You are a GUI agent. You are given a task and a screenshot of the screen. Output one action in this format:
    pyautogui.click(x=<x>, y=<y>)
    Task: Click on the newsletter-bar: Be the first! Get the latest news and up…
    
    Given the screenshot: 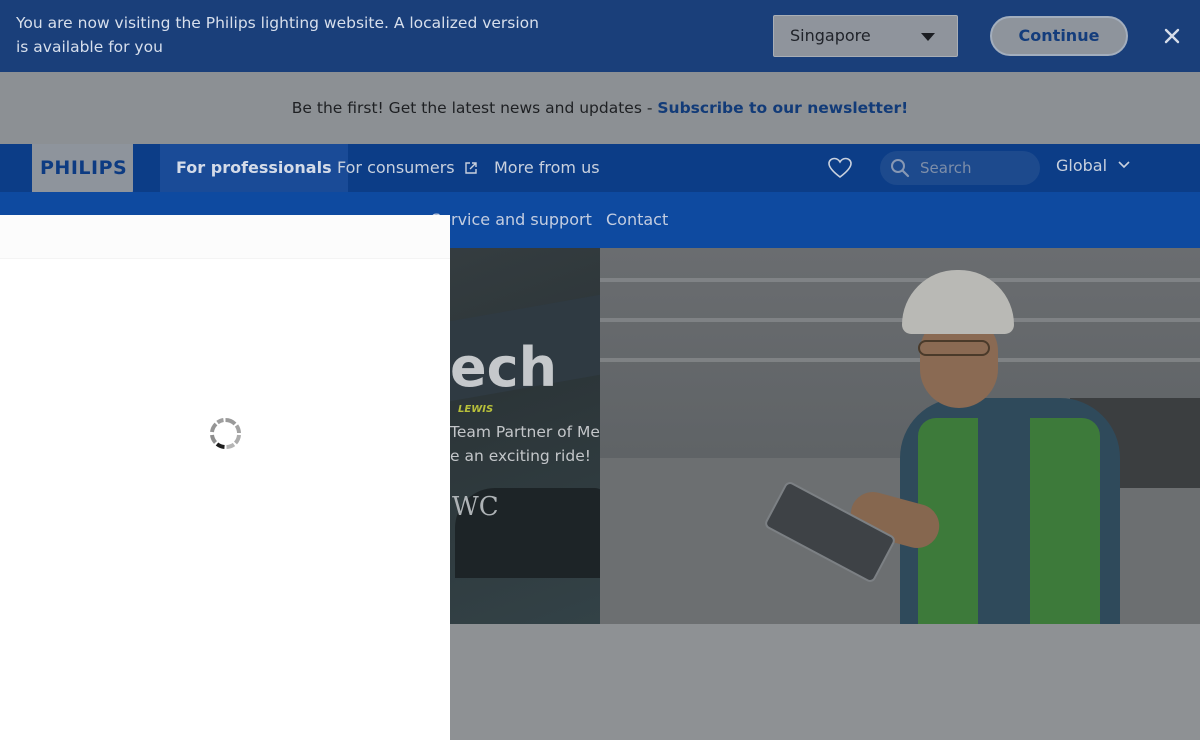 What is the action you would take?
    pyautogui.click(x=600, y=108)
    